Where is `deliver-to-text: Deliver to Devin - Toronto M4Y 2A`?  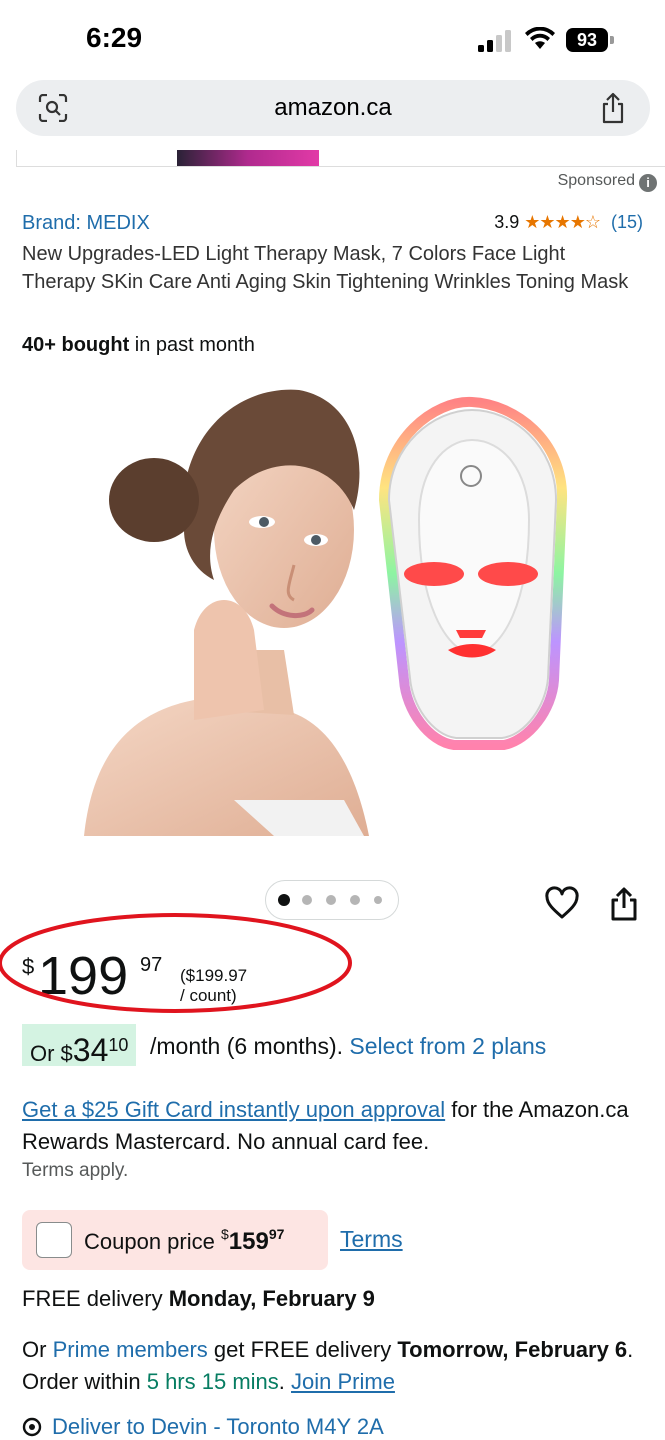 deliver-to-text: Deliver to Devin - Toronto M4Y 2A is located at coordinates (218, 1426).